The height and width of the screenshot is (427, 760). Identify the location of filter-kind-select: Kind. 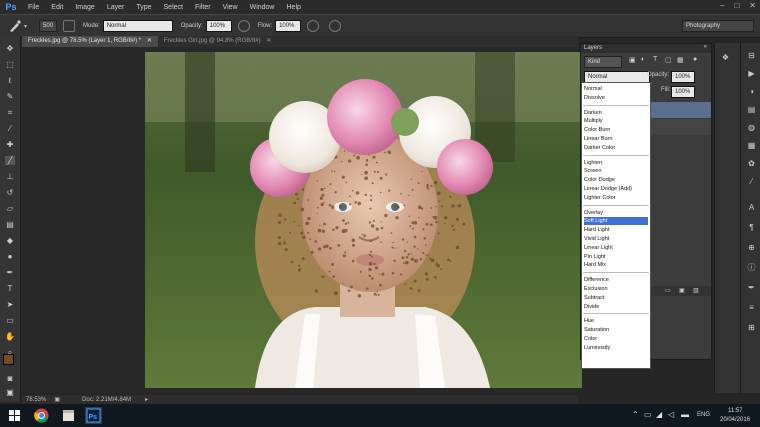
(603, 62).